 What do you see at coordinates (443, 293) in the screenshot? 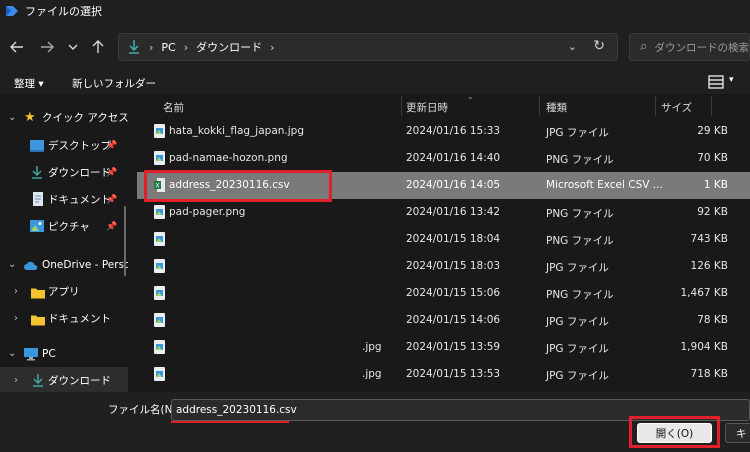
I see `file-row: 2024/01/15 15:06 PNG ファイル 1,467 KB` at bounding box center [443, 293].